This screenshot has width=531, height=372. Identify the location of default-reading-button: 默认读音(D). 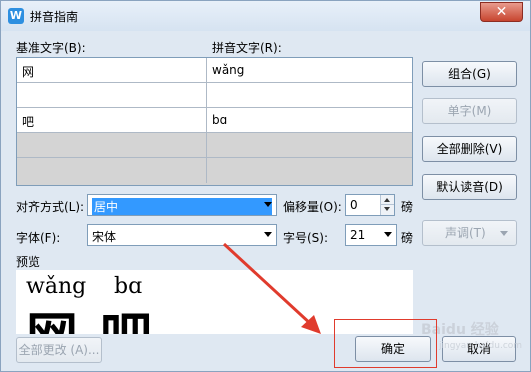
(469, 187).